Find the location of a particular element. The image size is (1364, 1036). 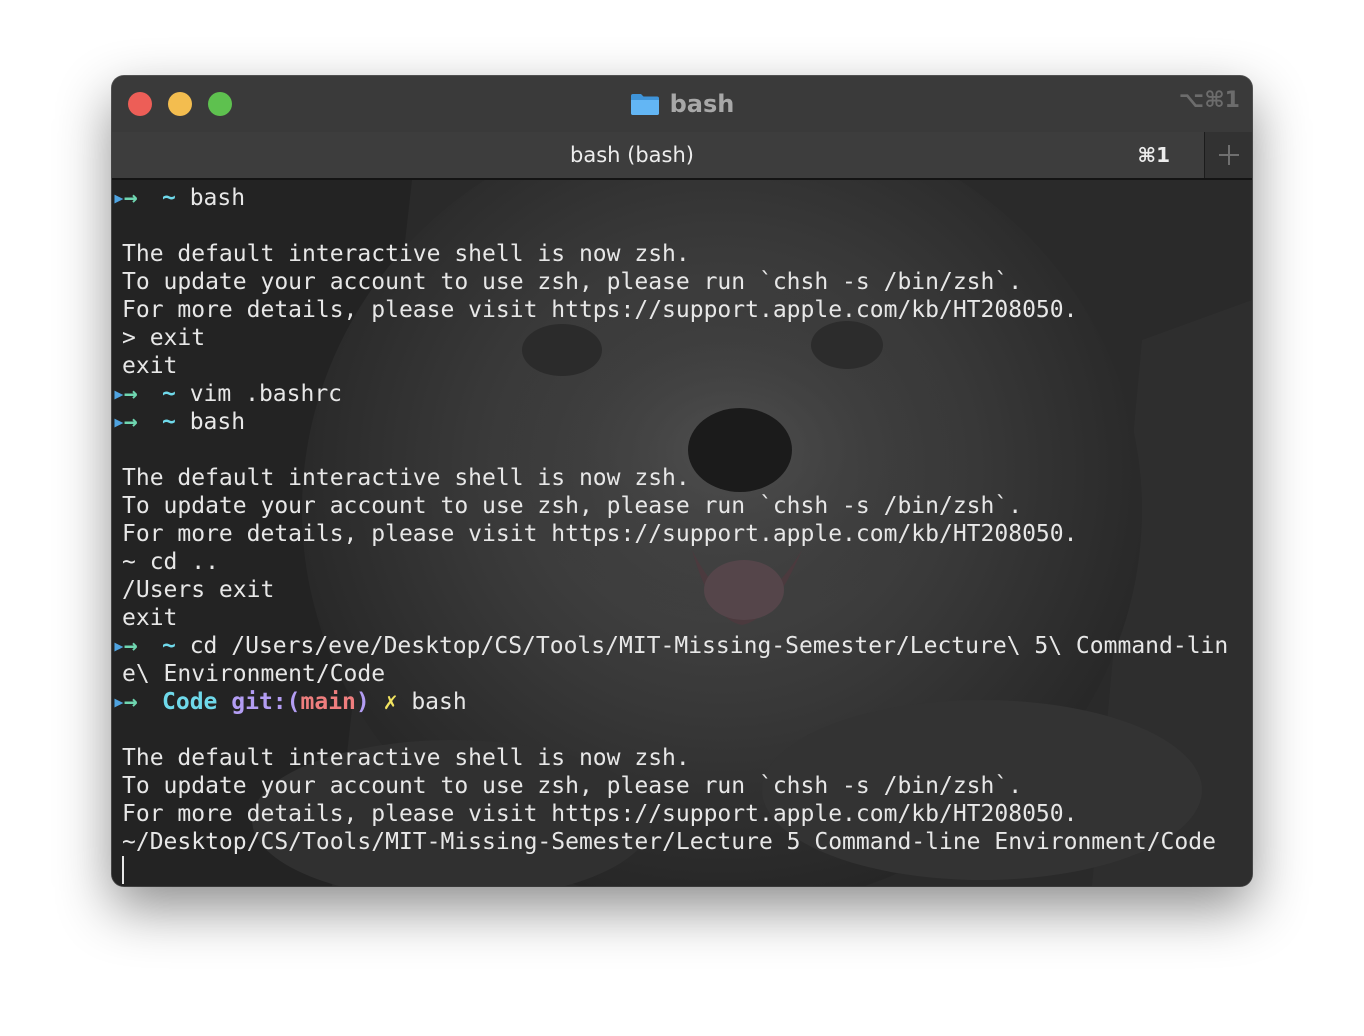

tab-shortcut: ⌘1 is located at coordinates (1153, 155).